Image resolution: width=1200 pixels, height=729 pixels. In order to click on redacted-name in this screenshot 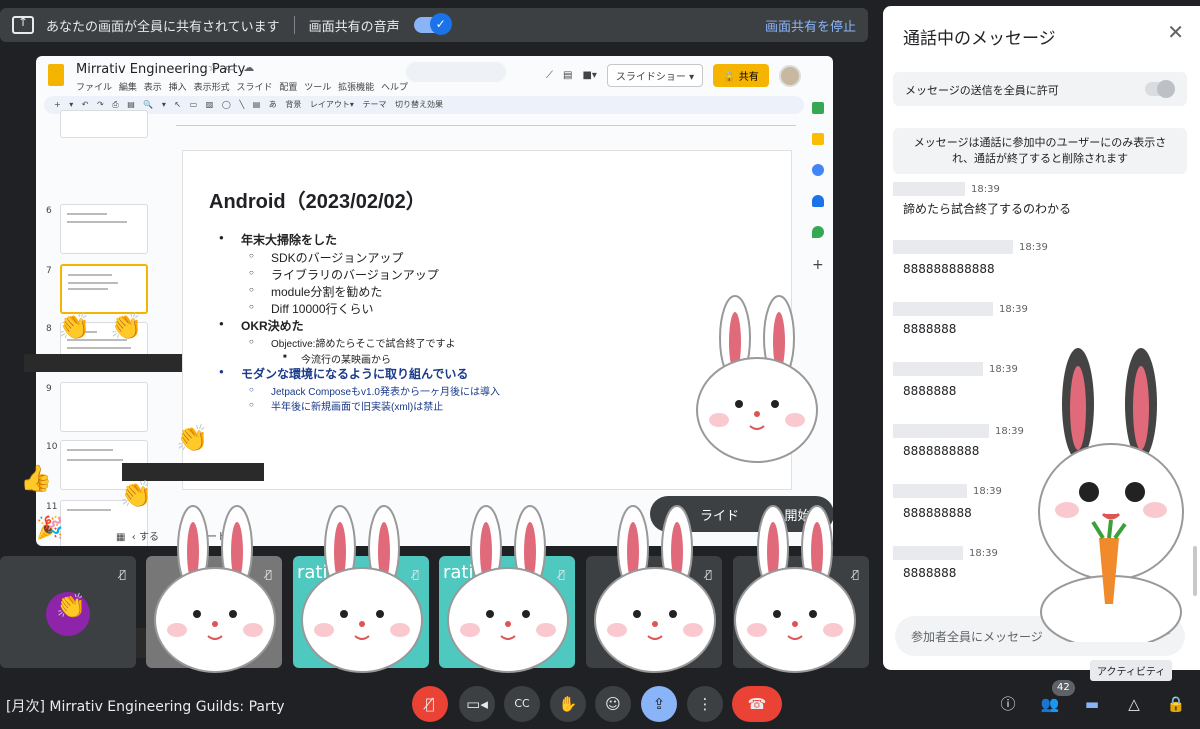, I will do `click(103, 363)`.